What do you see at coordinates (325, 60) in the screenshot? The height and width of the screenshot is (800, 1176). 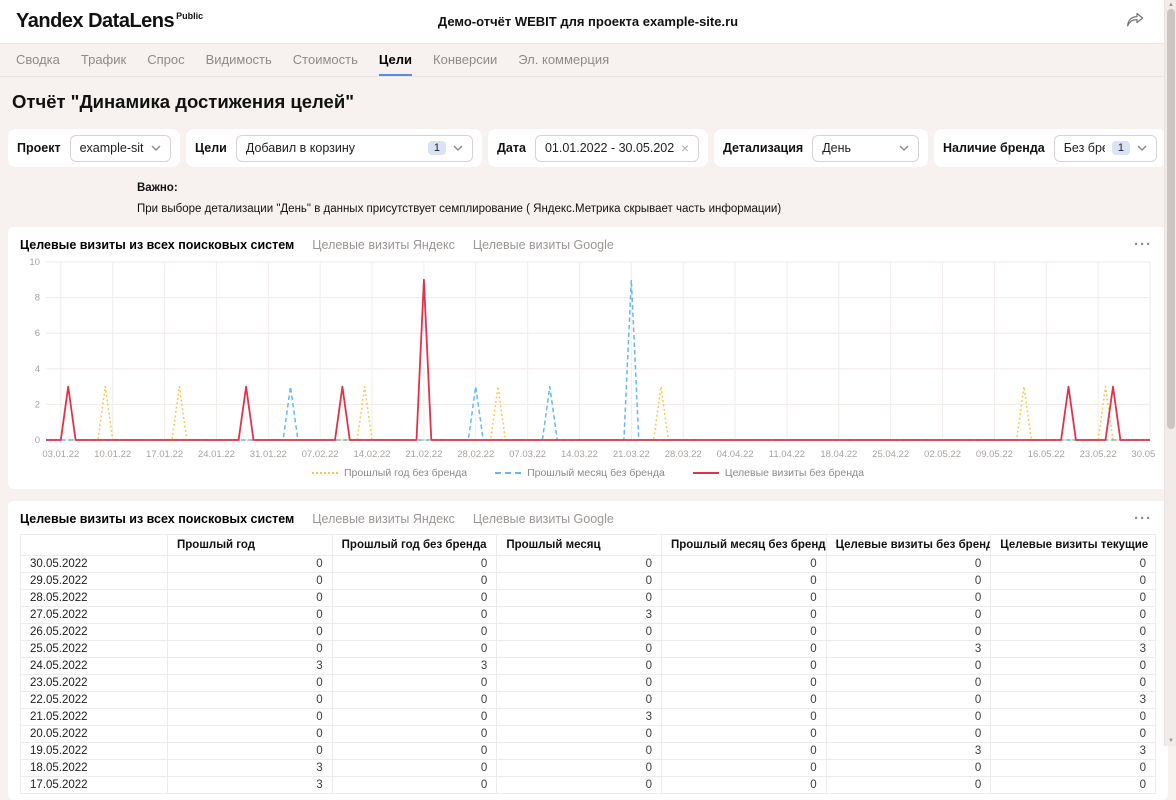 I see `nav-tab: Стоимость` at bounding box center [325, 60].